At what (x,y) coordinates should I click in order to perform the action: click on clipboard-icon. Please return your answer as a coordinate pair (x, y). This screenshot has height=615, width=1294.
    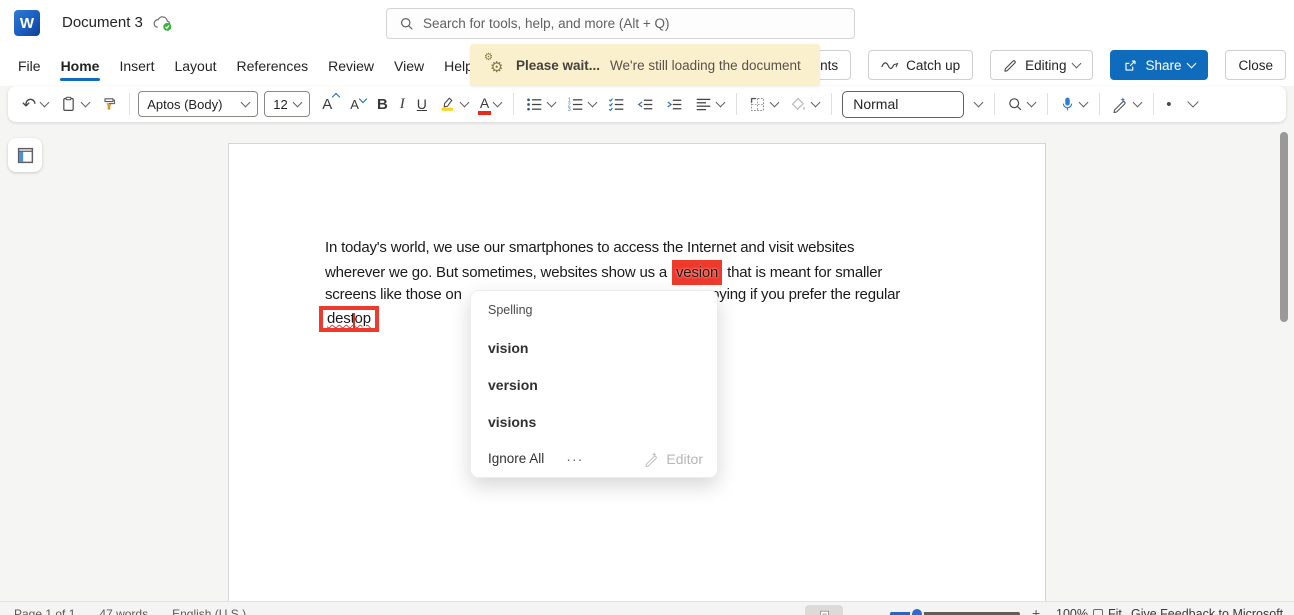
    Looking at the image, I should click on (68, 104).